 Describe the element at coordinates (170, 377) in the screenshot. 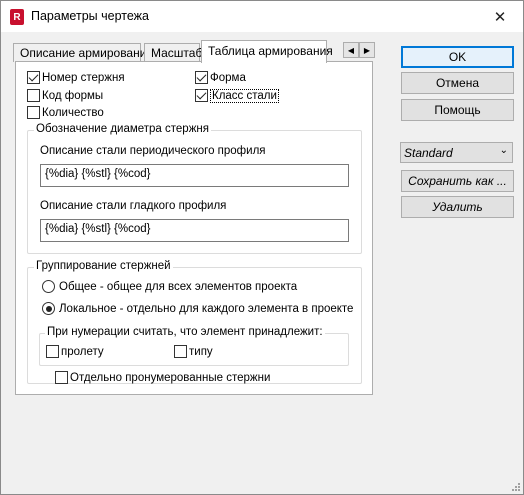

I see `separately-numbered-label: Отдельно пронумерованные стержни` at that location.